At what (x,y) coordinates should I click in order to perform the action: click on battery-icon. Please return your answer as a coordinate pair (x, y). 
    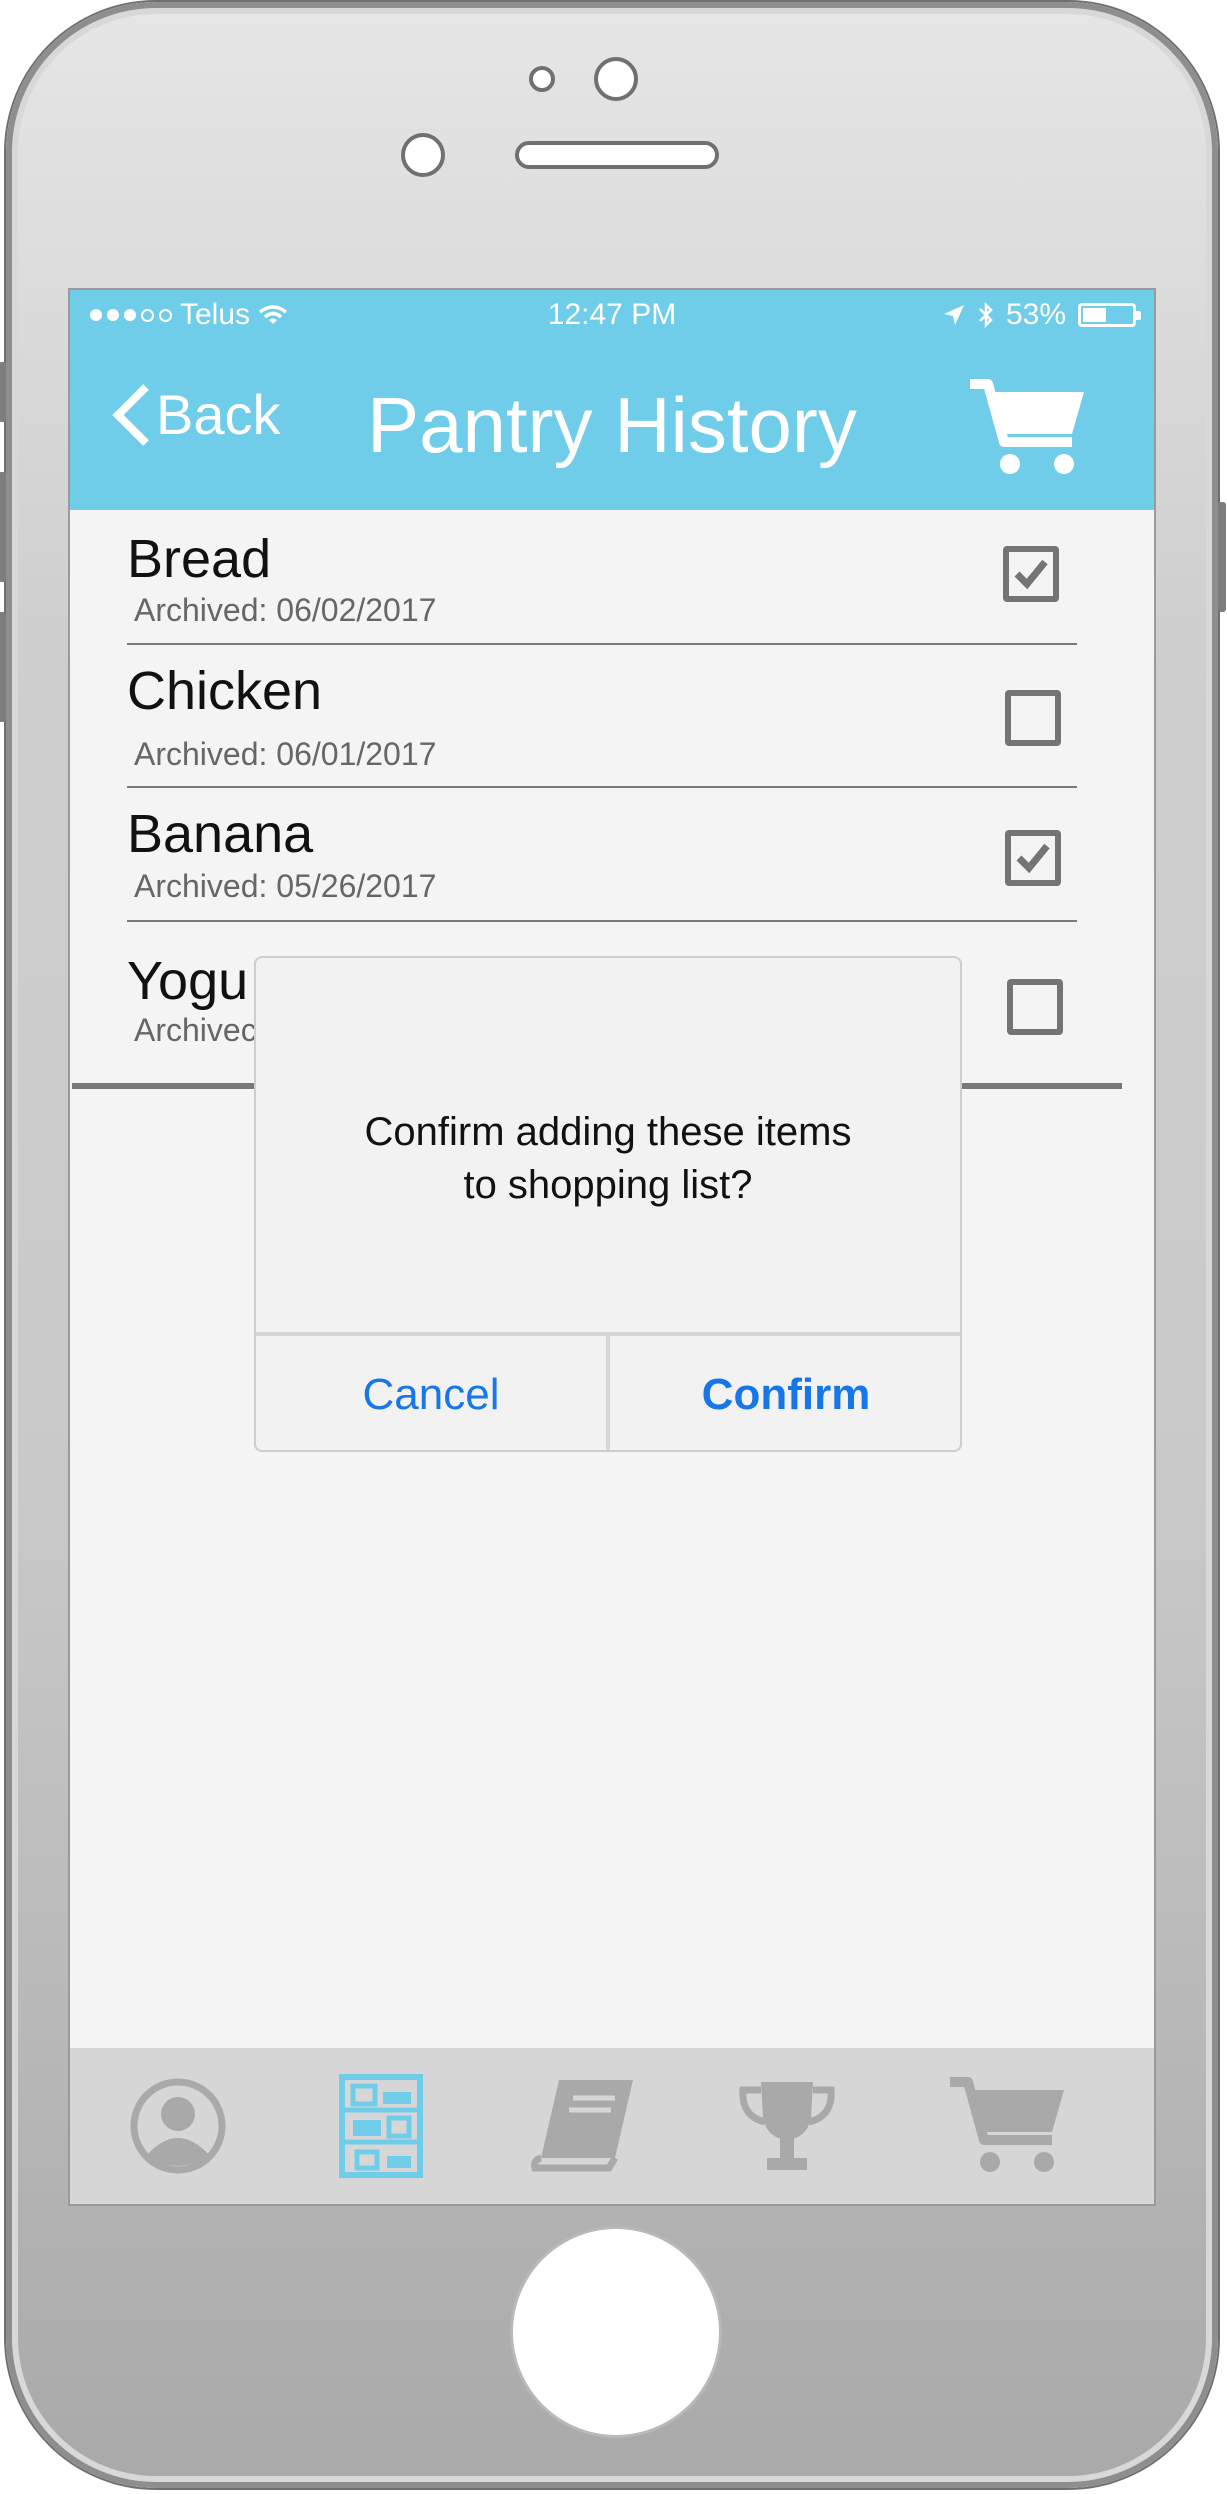
    Looking at the image, I should click on (1109, 315).